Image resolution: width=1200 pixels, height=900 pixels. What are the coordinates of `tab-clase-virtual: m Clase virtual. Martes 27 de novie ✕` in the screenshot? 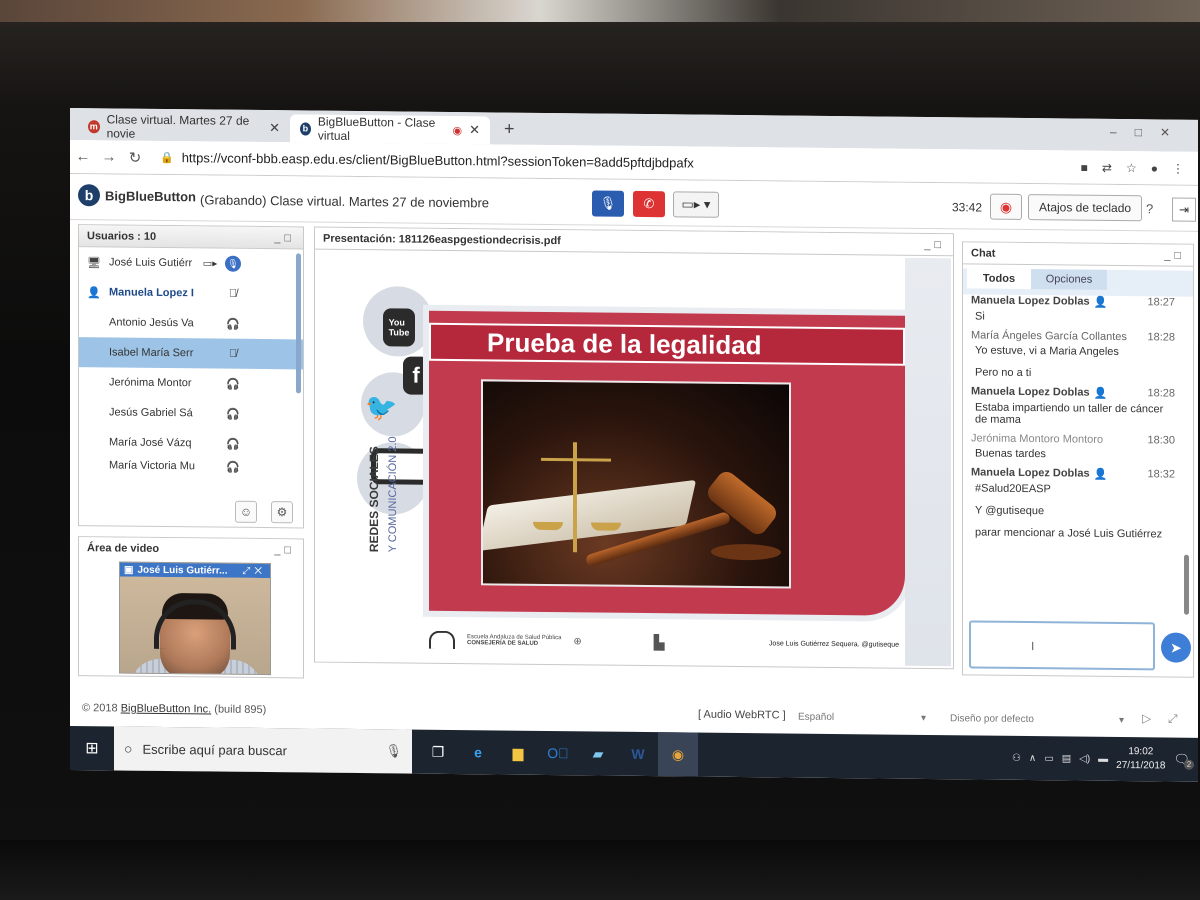 It's located at (184, 127).